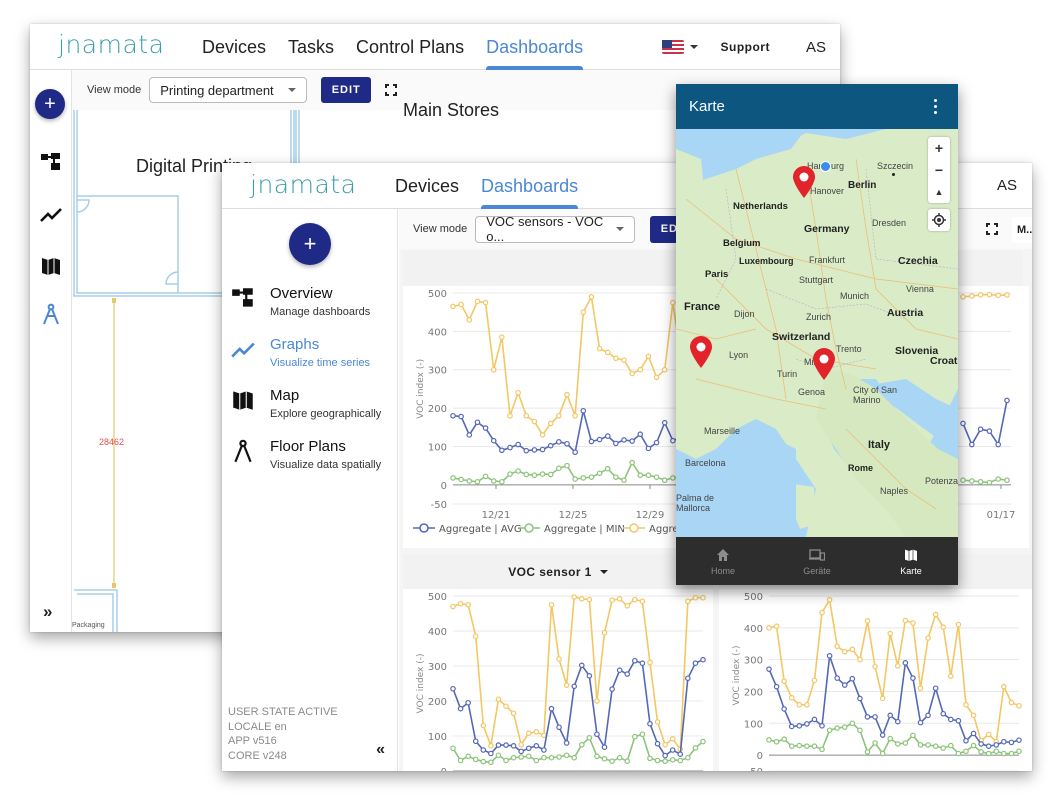 This screenshot has height=800, width=1062. Describe the element at coordinates (51, 214) in the screenshot. I see `line-chart-icon` at that location.